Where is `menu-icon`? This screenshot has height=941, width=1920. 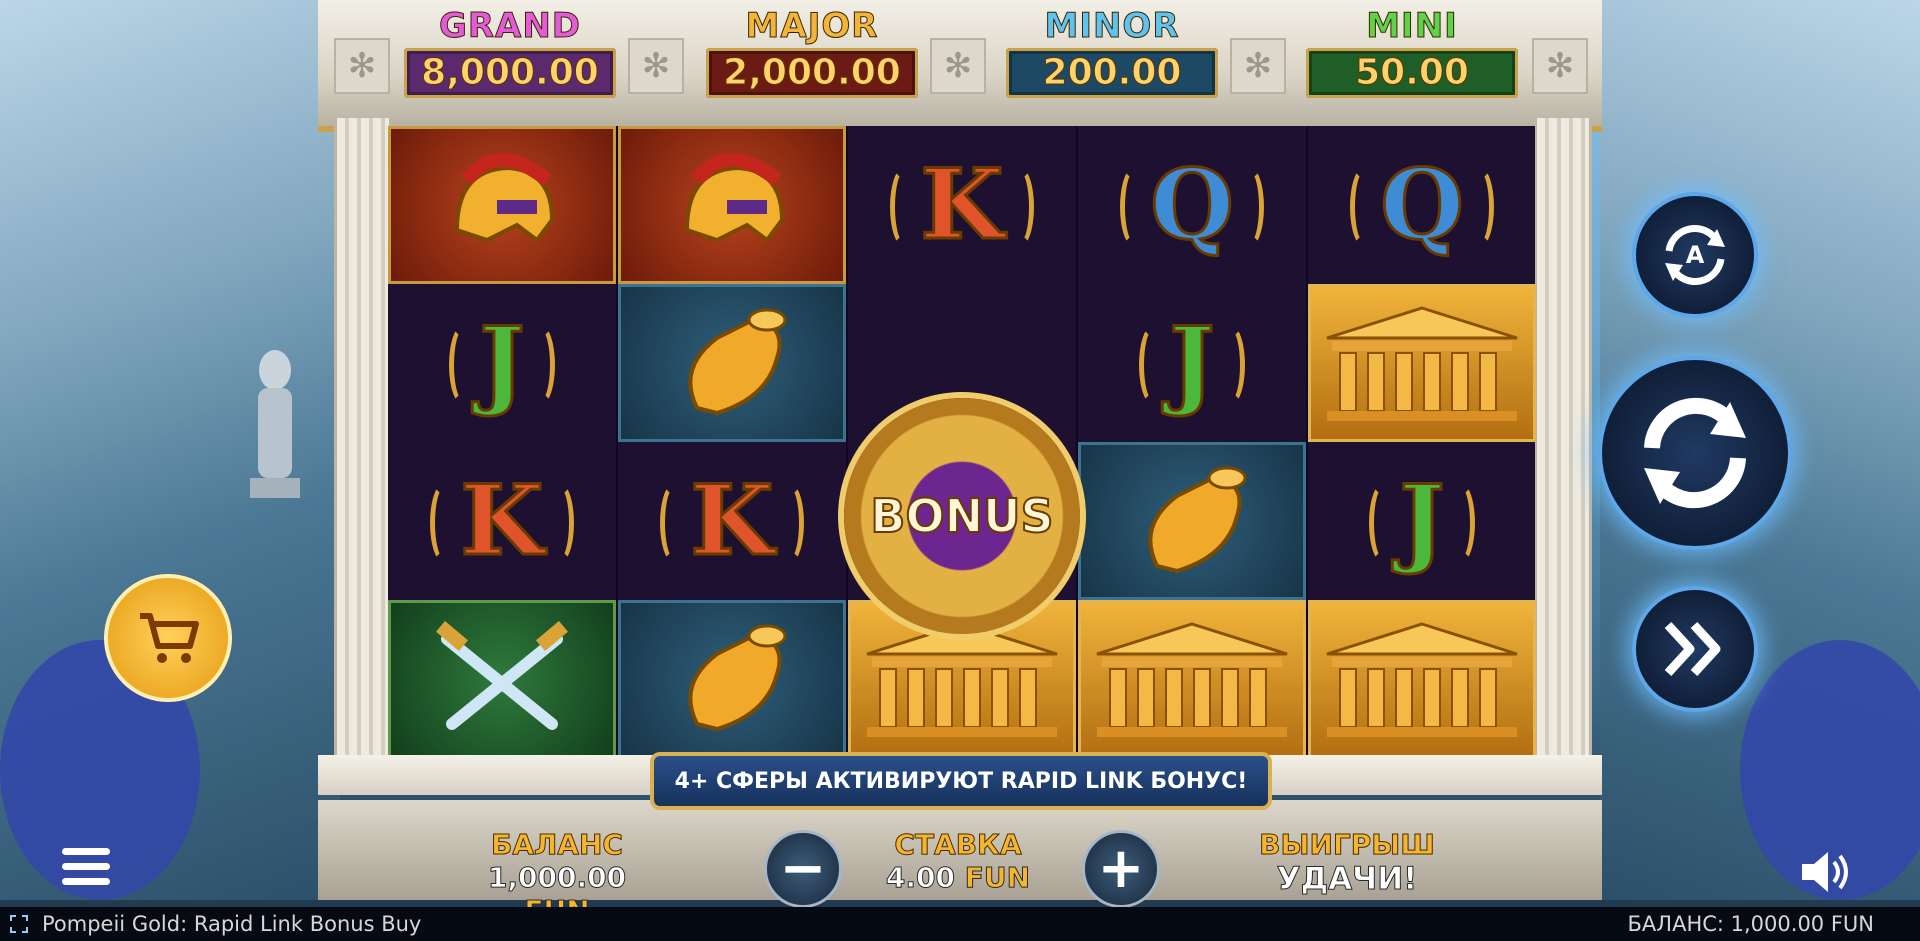 menu-icon is located at coordinates (86, 851).